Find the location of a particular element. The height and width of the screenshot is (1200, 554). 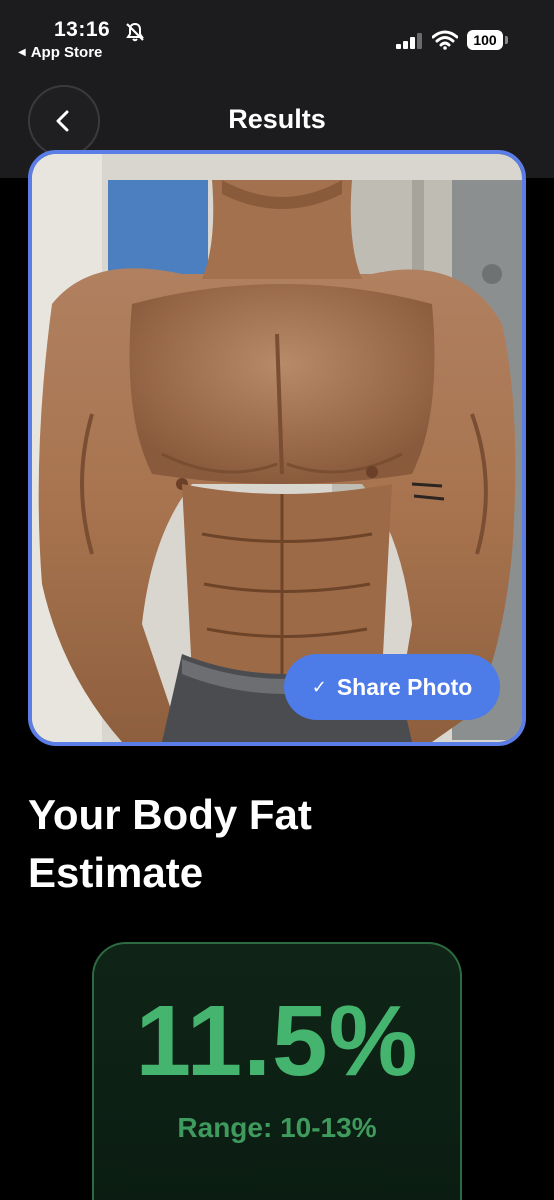

body-fat-range: Range: 10-13% is located at coordinates (277, 1127).